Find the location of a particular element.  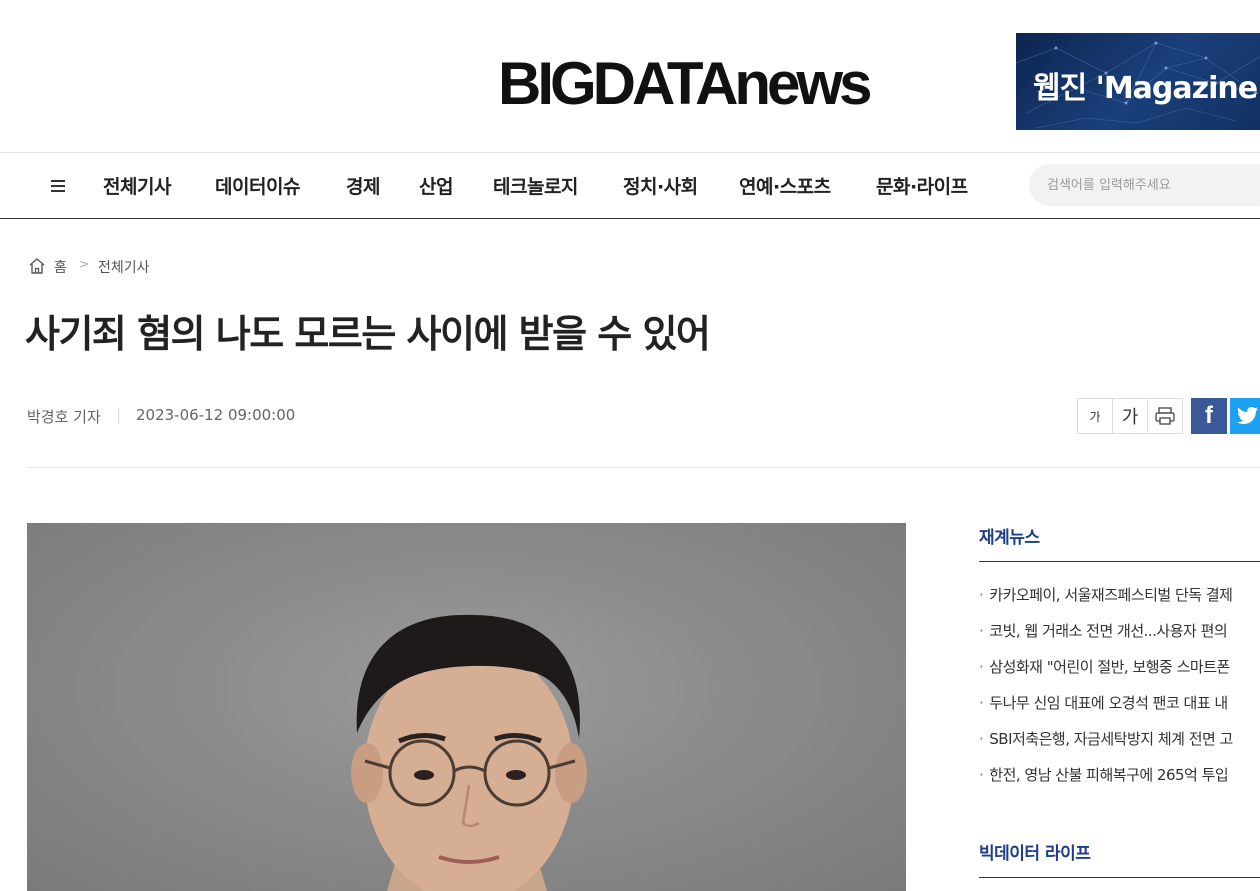

list-item: · 카카오페이, 서울재즈페스티벌 단독 결제 is located at coordinates (1119, 602).